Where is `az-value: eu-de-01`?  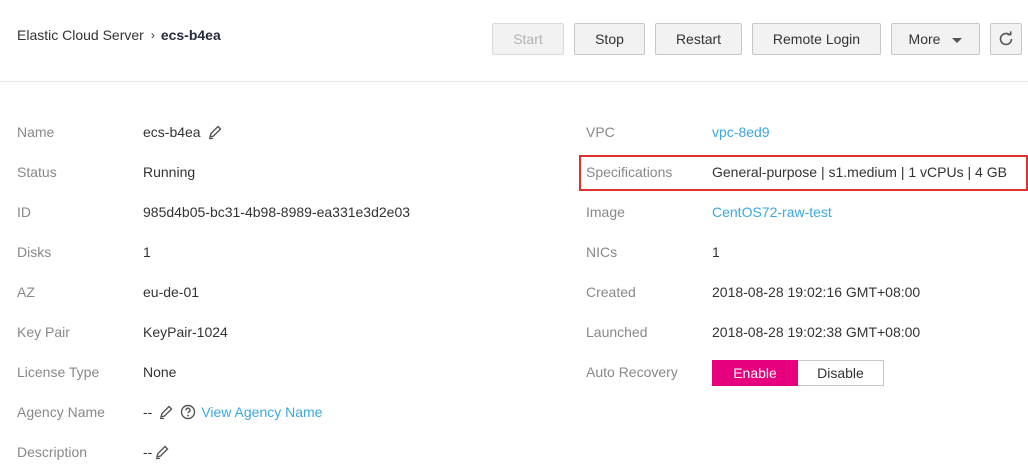 az-value: eu-de-01 is located at coordinates (171, 292).